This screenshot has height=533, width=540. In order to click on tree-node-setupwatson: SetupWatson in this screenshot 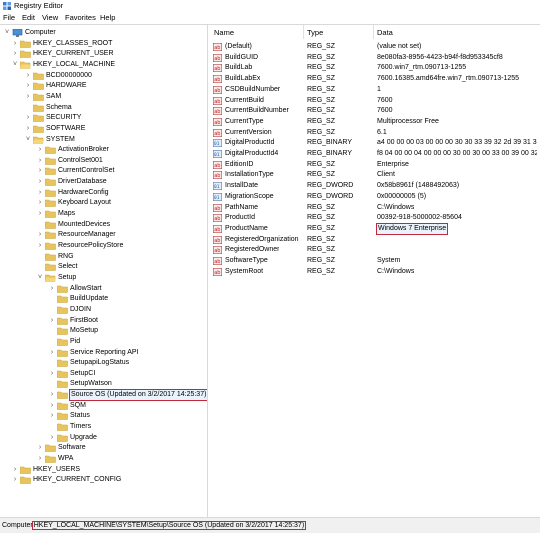, I will do `click(100, 384)`.